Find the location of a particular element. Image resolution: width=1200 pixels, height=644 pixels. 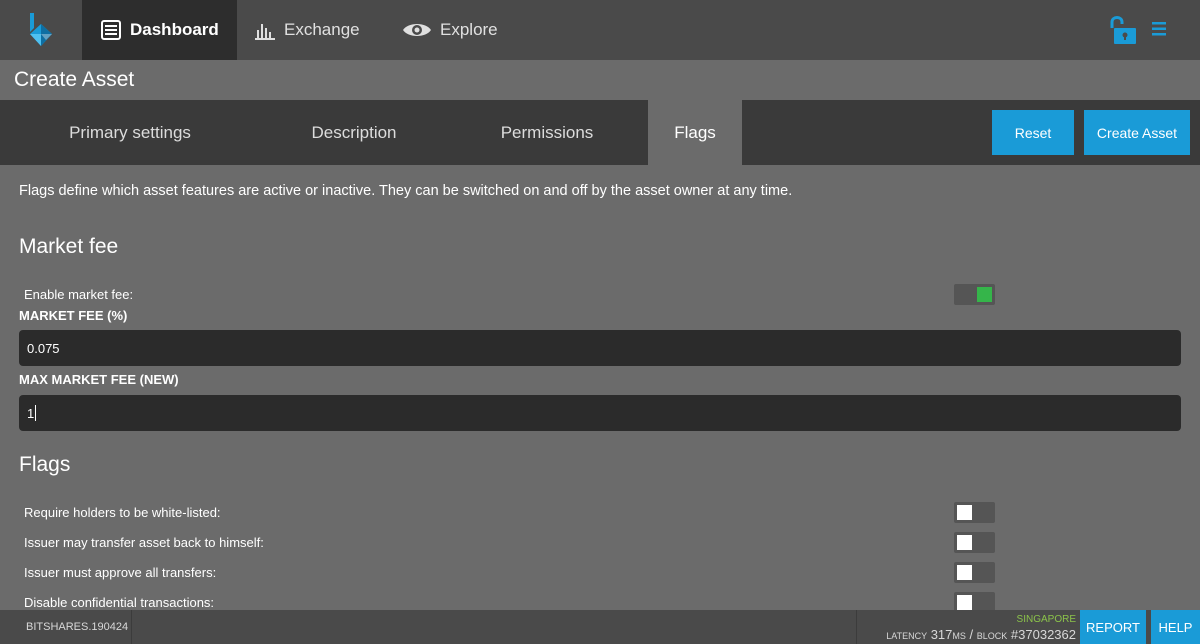

enable-market-fee-label: Enable market fee: is located at coordinates (79, 294).